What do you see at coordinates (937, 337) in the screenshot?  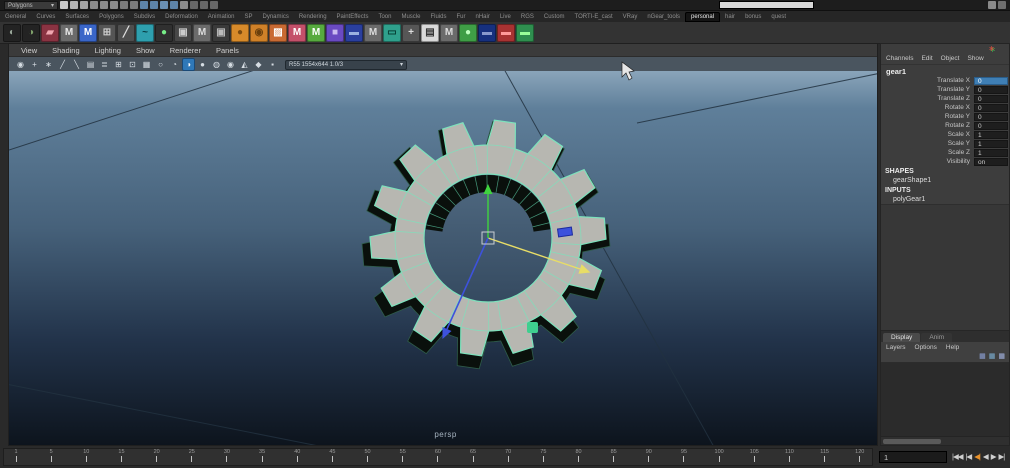 I see `layer-editor-tab: Anim` at bounding box center [937, 337].